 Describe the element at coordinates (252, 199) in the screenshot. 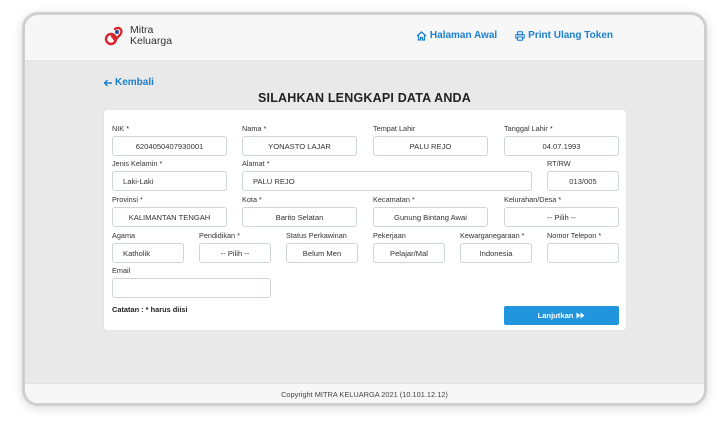

I see `kota-label: Kota *` at that location.